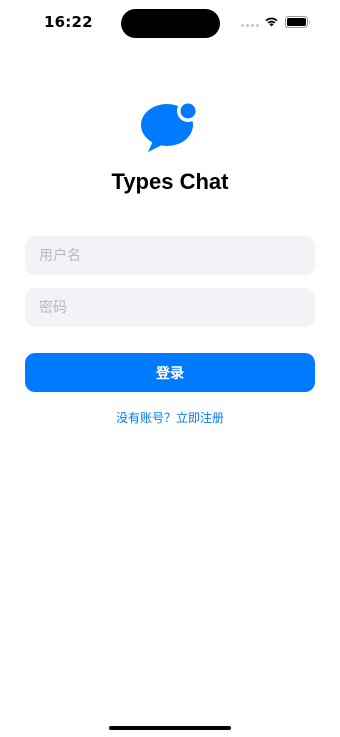 Image resolution: width=340 pixels, height=737 pixels. Describe the element at coordinates (170, 728) in the screenshot. I see `home-indicator` at that location.